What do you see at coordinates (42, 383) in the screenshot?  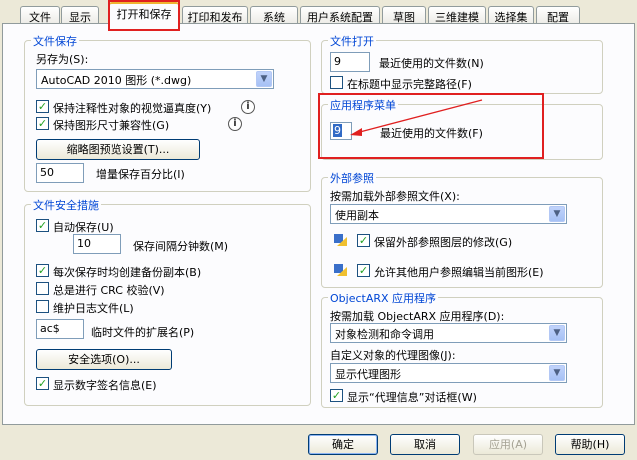 I see `digital-signature-checkbox: ✓` at bounding box center [42, 383].